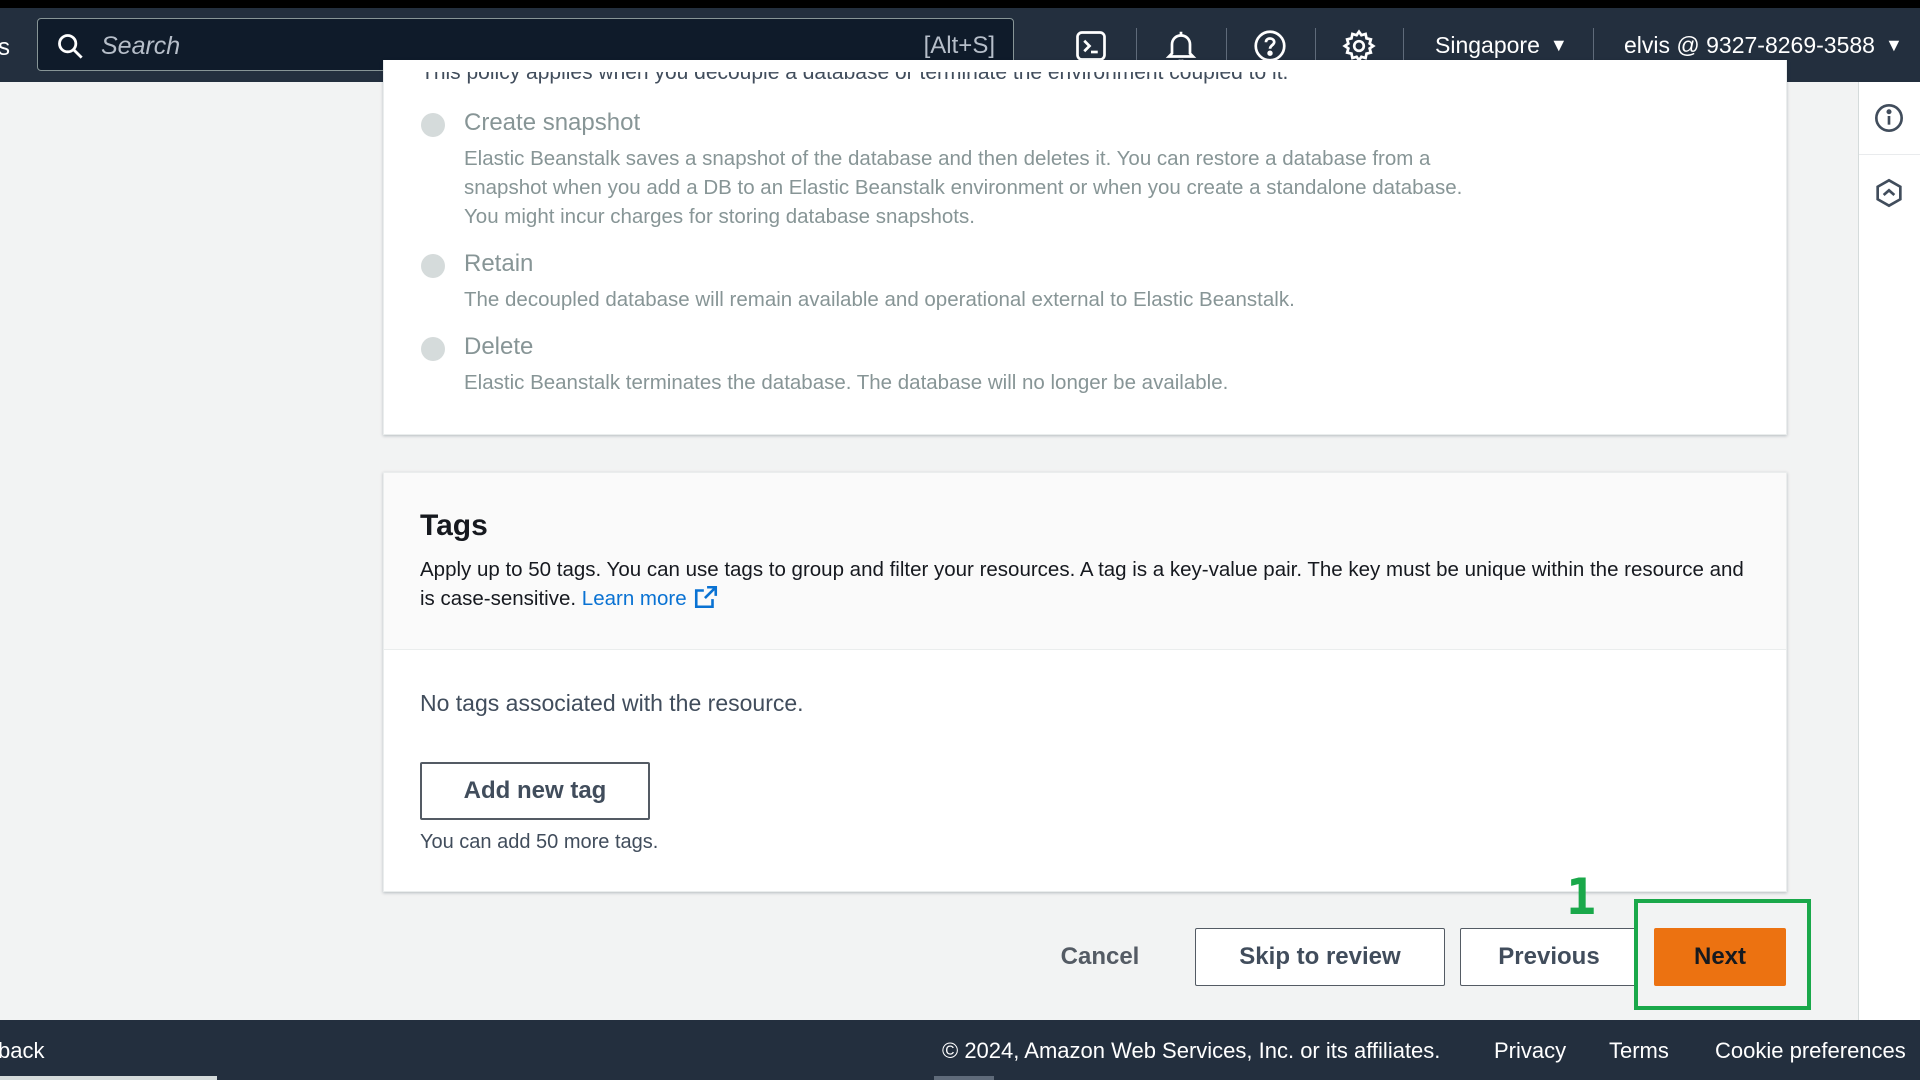 The width and height of the screenshot is (1920, 1080). Describe the element at coordinates (650, 597) in the screenshot. I see `learn-more-link: Learn more` at that location.